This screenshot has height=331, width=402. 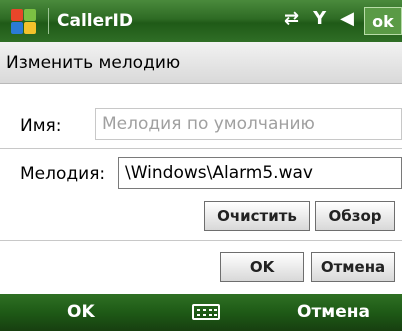 What do you see at coordinates (201, 63) in the screenshot?
I see `page-title: Изменить мелодию` at bounding box center [201, 63].